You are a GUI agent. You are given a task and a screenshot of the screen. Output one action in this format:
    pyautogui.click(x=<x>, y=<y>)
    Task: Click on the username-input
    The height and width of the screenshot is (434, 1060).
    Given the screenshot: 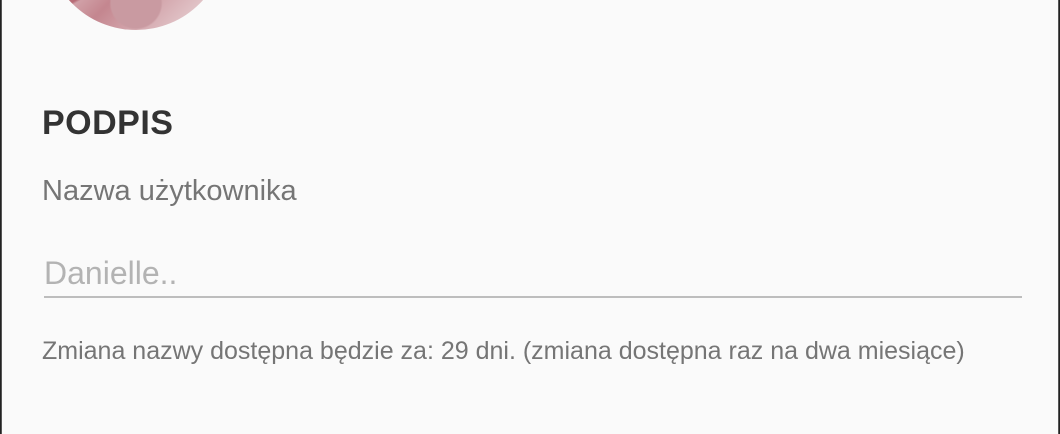 What is the action you would take?
    pyautogui.click(x=533, y=274)
    